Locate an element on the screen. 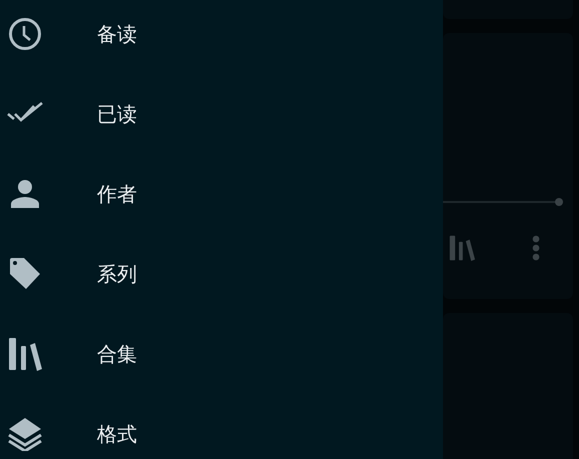 This screenshot has width=579, height=459. drawer-item: 系列 is located at coordinates (221, 274).